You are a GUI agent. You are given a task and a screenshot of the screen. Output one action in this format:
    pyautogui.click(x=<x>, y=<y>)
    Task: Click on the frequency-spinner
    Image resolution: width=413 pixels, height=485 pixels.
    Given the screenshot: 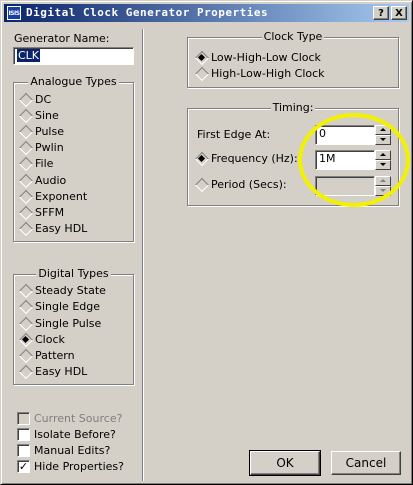 What is the action you would take?
    pyautogui.click(x=383, y=160)
    